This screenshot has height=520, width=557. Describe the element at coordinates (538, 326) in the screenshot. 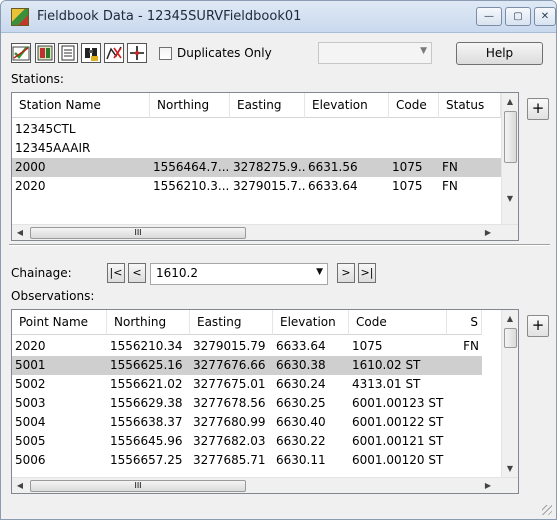

I see `observations-add-point-button: +` at that location.